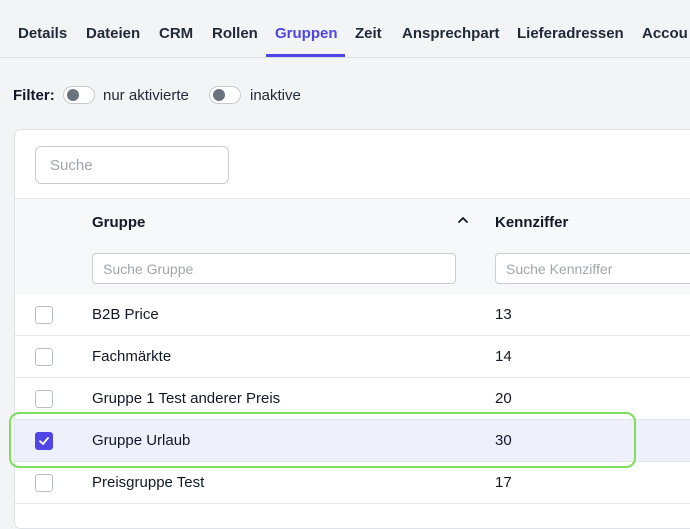  I want to click on column-header-gruppe: Gruppe, so click(118, 222).